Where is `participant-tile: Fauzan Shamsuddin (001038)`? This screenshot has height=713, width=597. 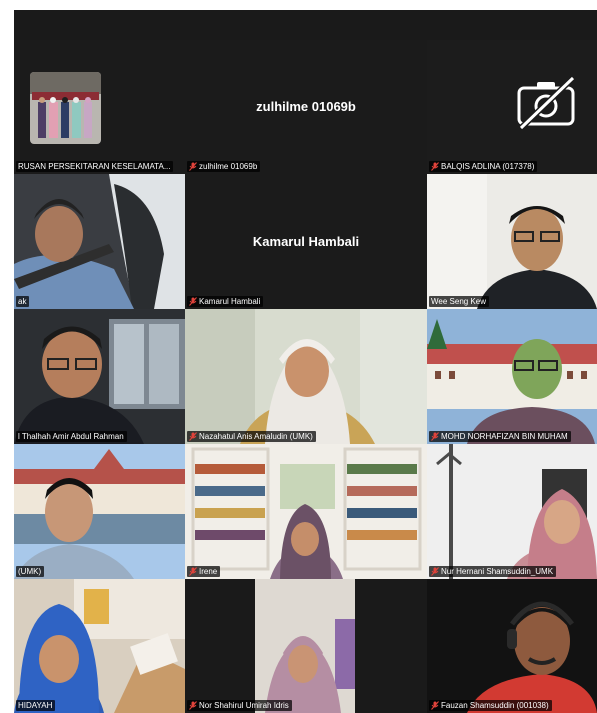 participant-tile: Fauzan Shamsuddin (001038) is located at coordinates (512, 646).